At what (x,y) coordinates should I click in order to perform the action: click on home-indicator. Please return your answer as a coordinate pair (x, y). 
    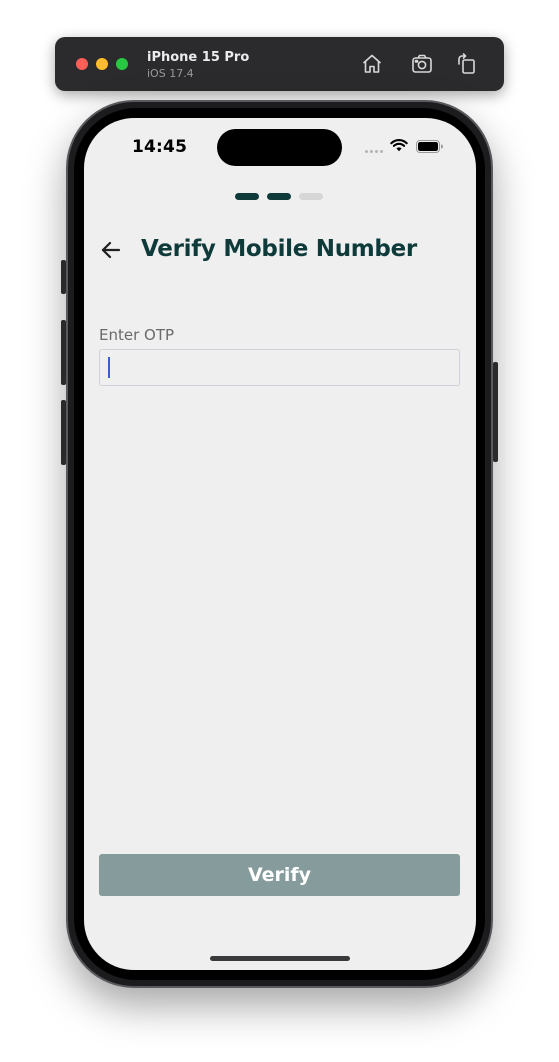
    Looking at the image, I should click on (280, 958).